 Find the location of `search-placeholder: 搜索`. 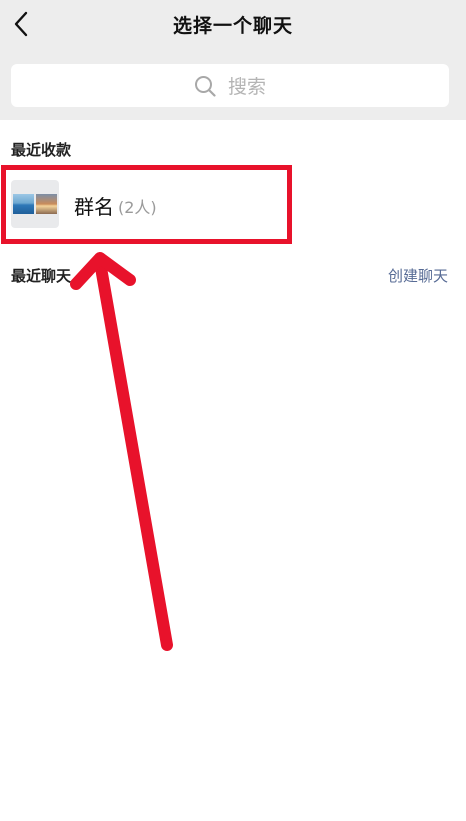

search-placeholder: 搜索 is located at coordinates (246, 87).